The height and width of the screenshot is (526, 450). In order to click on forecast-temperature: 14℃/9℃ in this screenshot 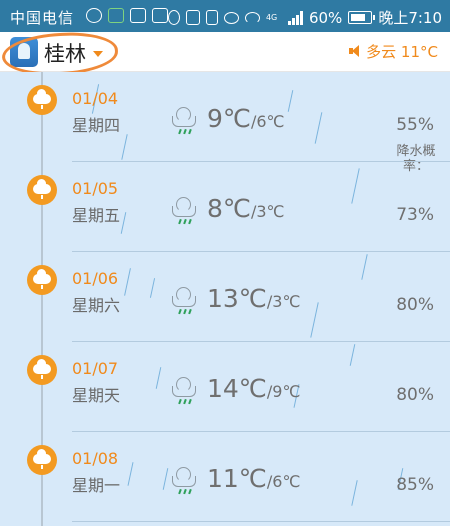, I will do `click(253, 388)`.